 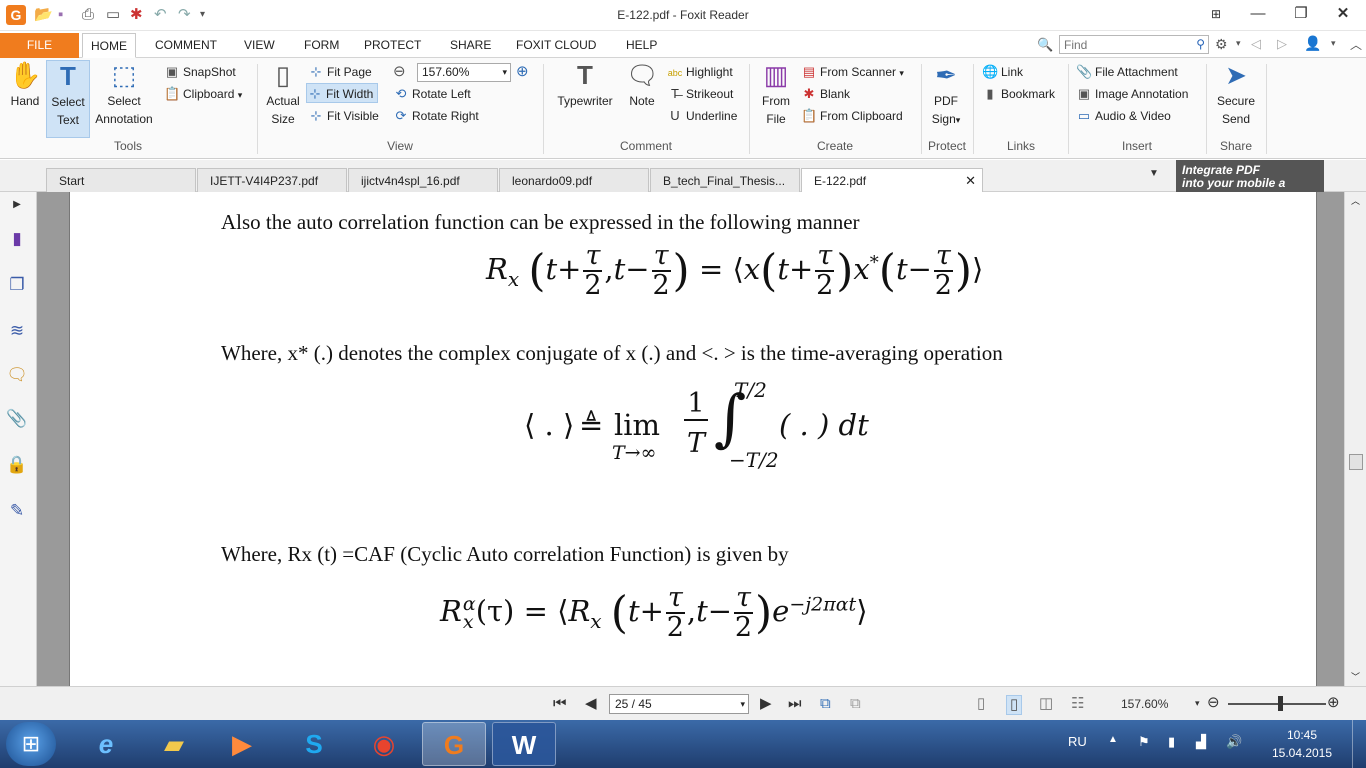 What do you see at coordinates (399, 71) in the screenshot?
I see `zoom-out-icon: ⊖` at bounding box center [399, 71].